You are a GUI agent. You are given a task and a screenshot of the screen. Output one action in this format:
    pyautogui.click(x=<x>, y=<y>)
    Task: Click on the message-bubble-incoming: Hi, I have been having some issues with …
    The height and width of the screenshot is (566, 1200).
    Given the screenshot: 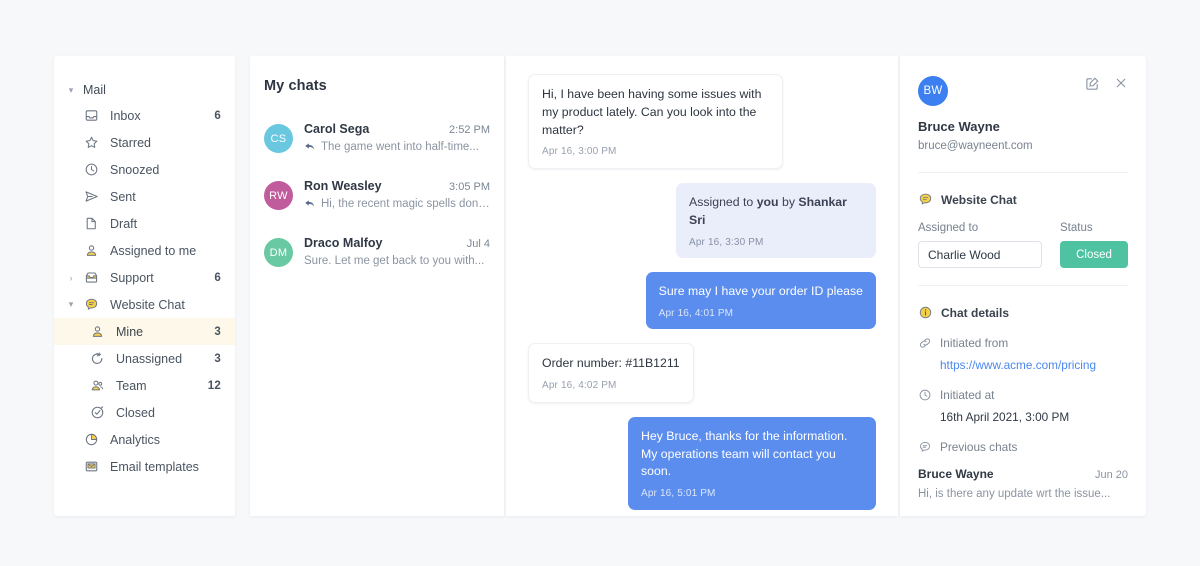 What is the action you would take?
    pyautogui.click(x=655, y=121)
    